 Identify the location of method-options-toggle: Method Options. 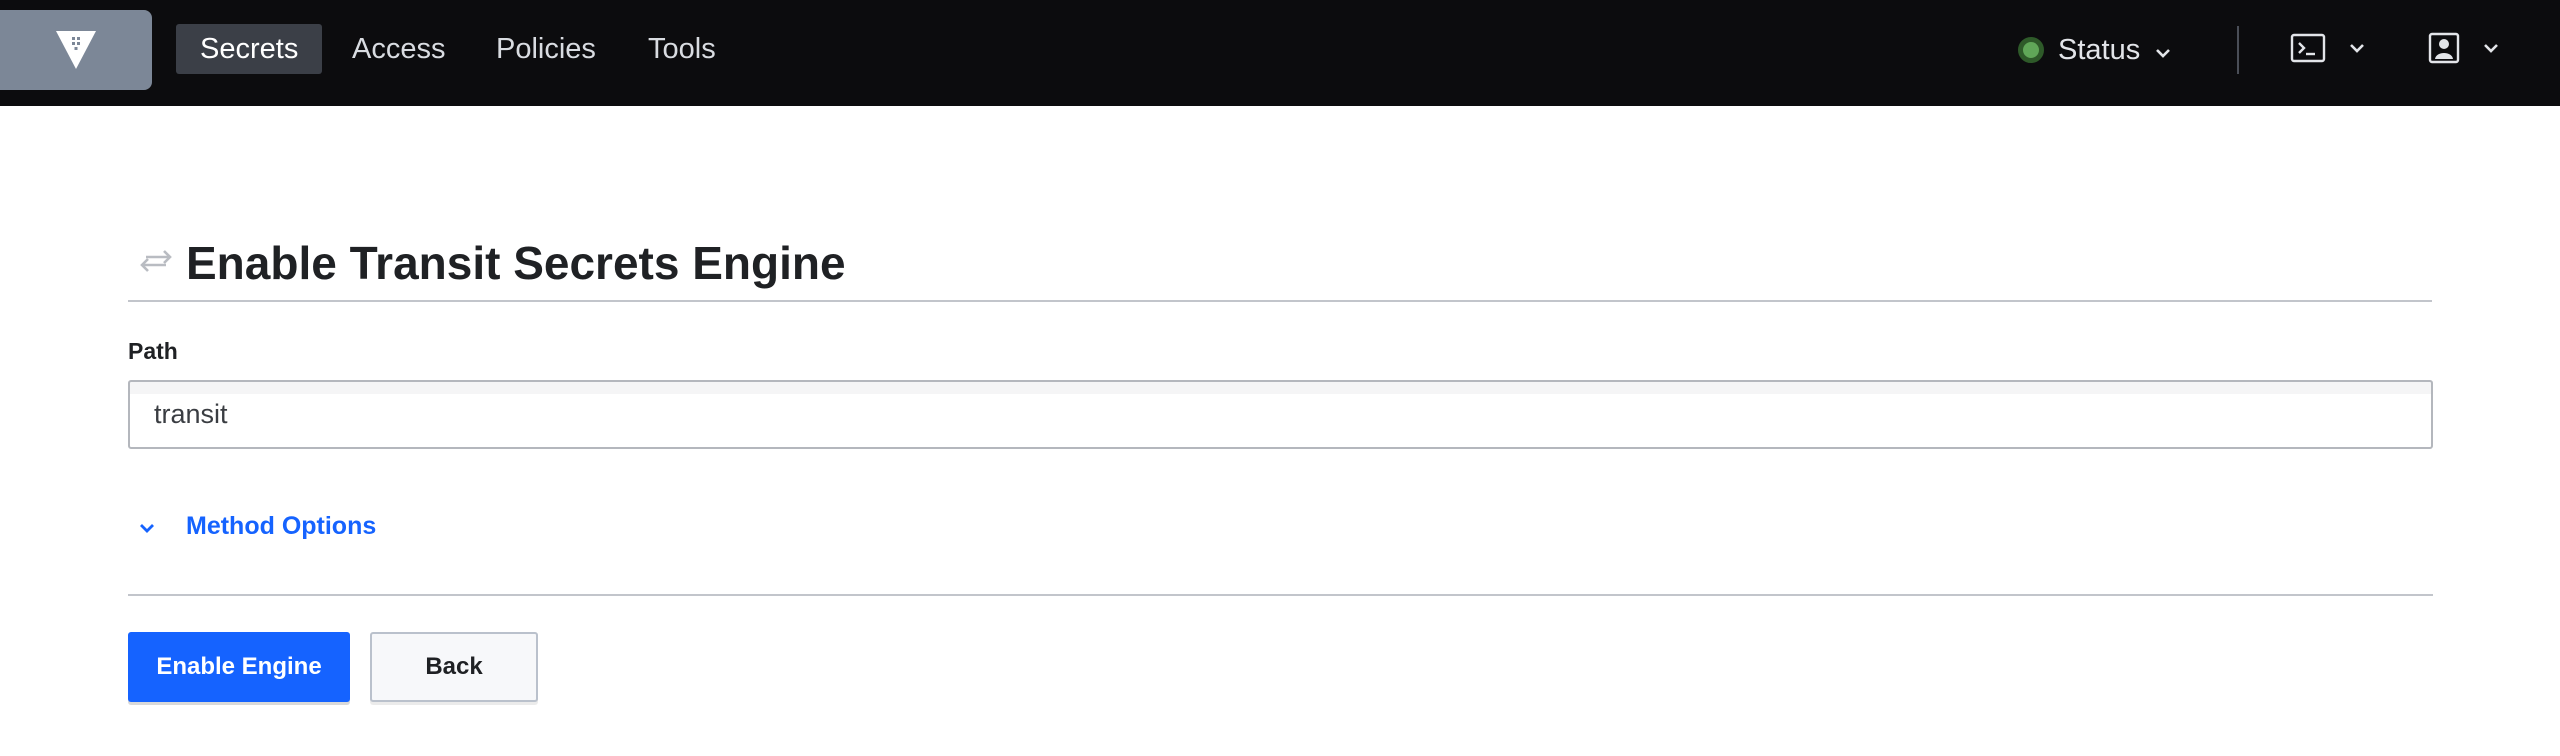
(257, 526).